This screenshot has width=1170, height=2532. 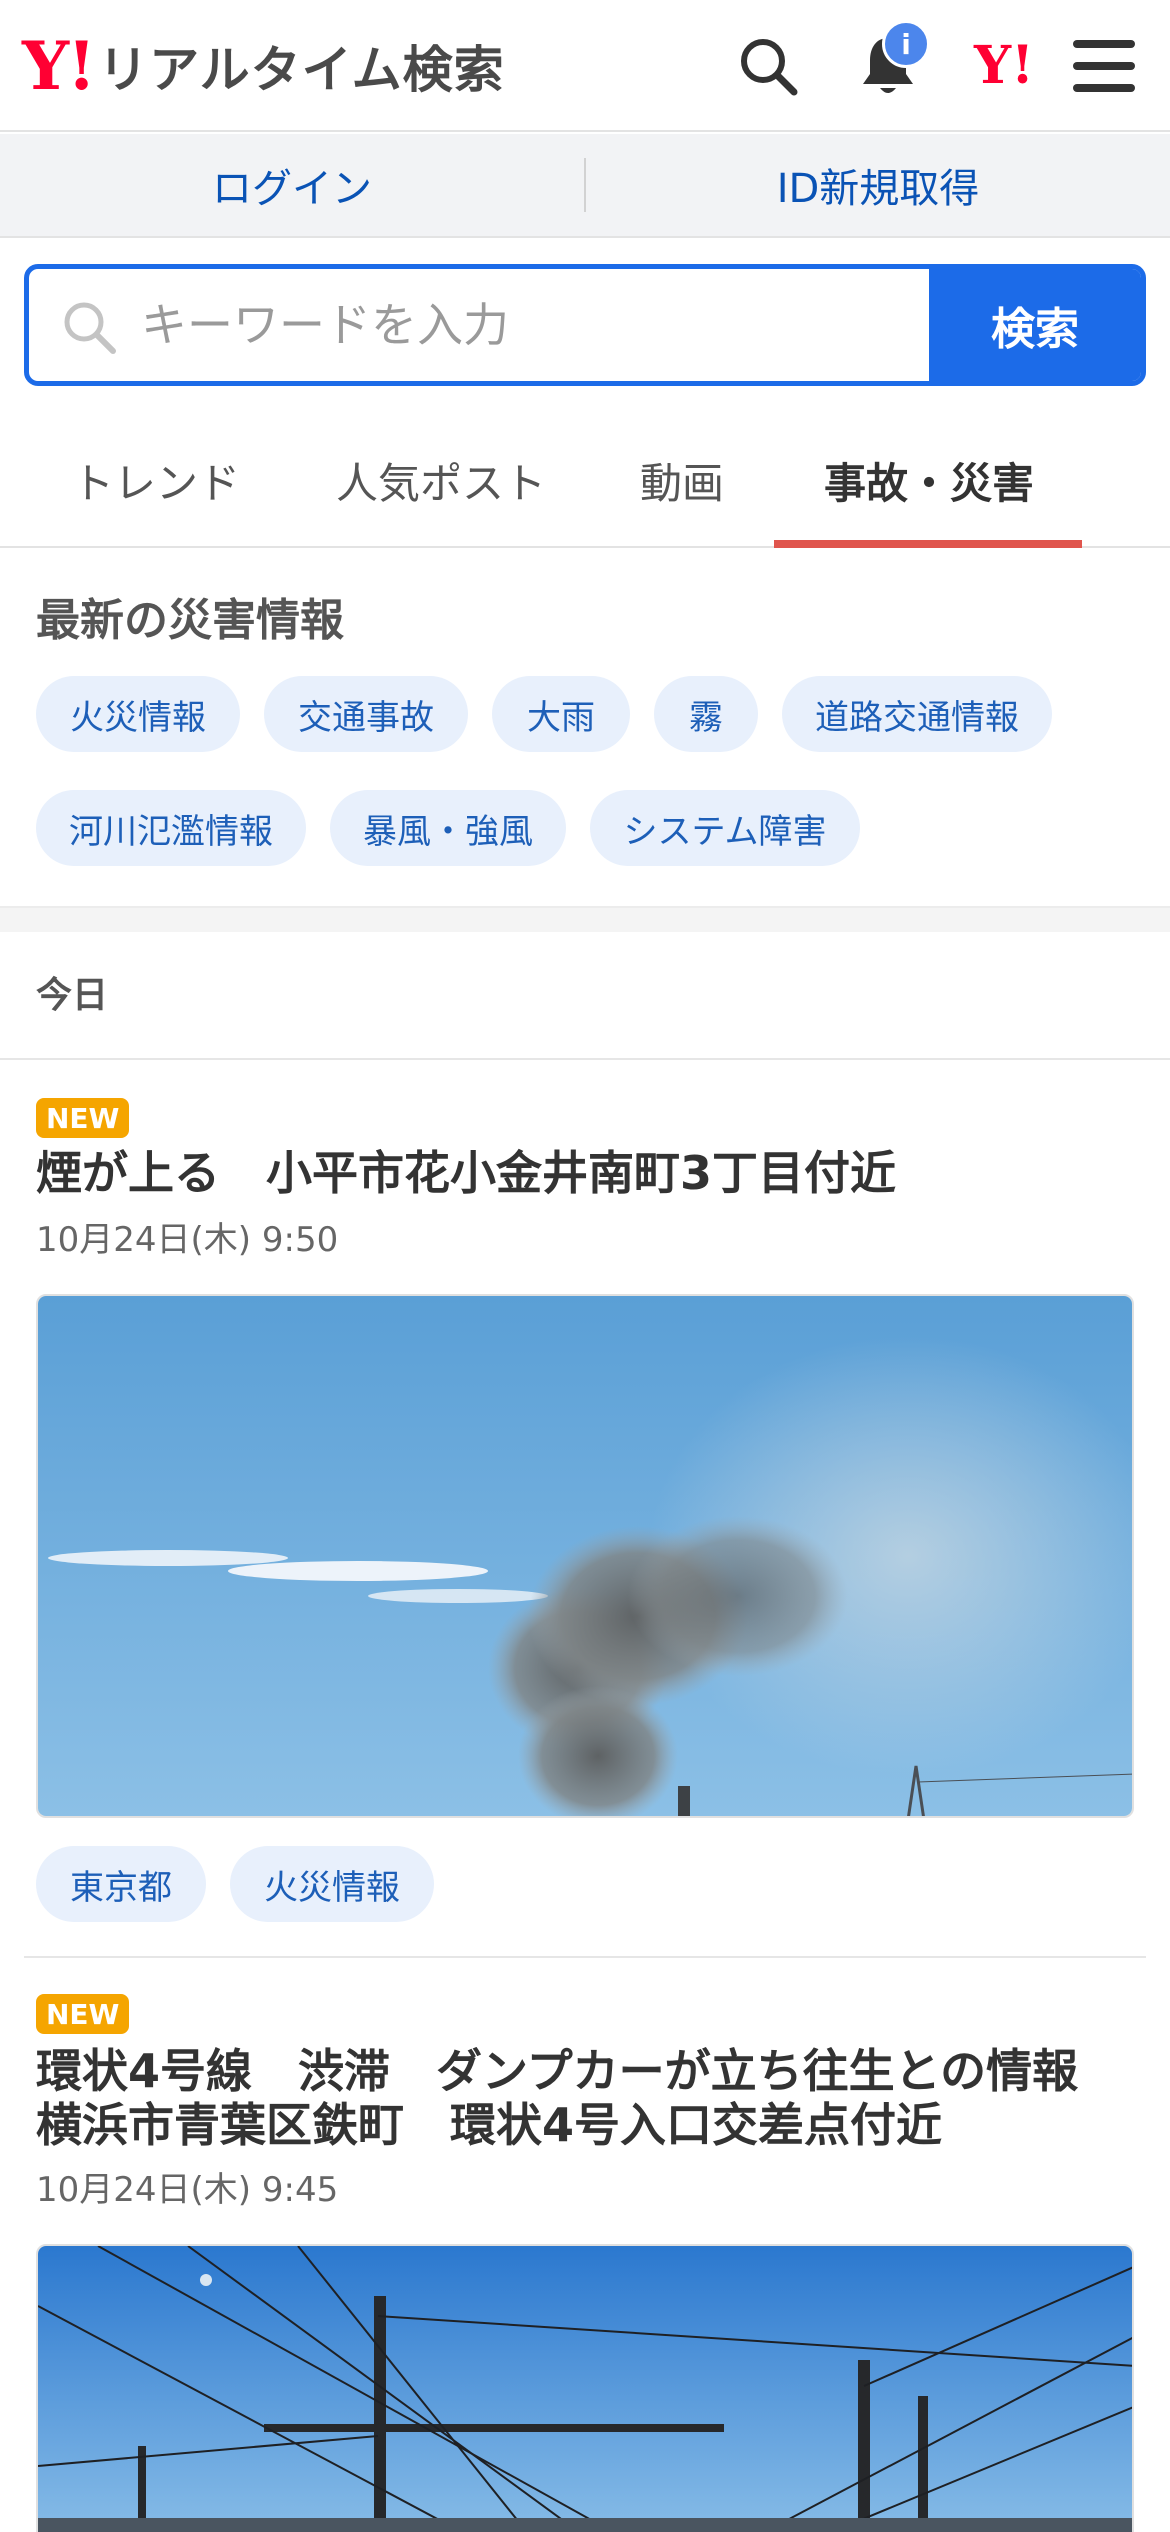 I want to click on register-link: ID新規取得, so click(x=878, y=185).